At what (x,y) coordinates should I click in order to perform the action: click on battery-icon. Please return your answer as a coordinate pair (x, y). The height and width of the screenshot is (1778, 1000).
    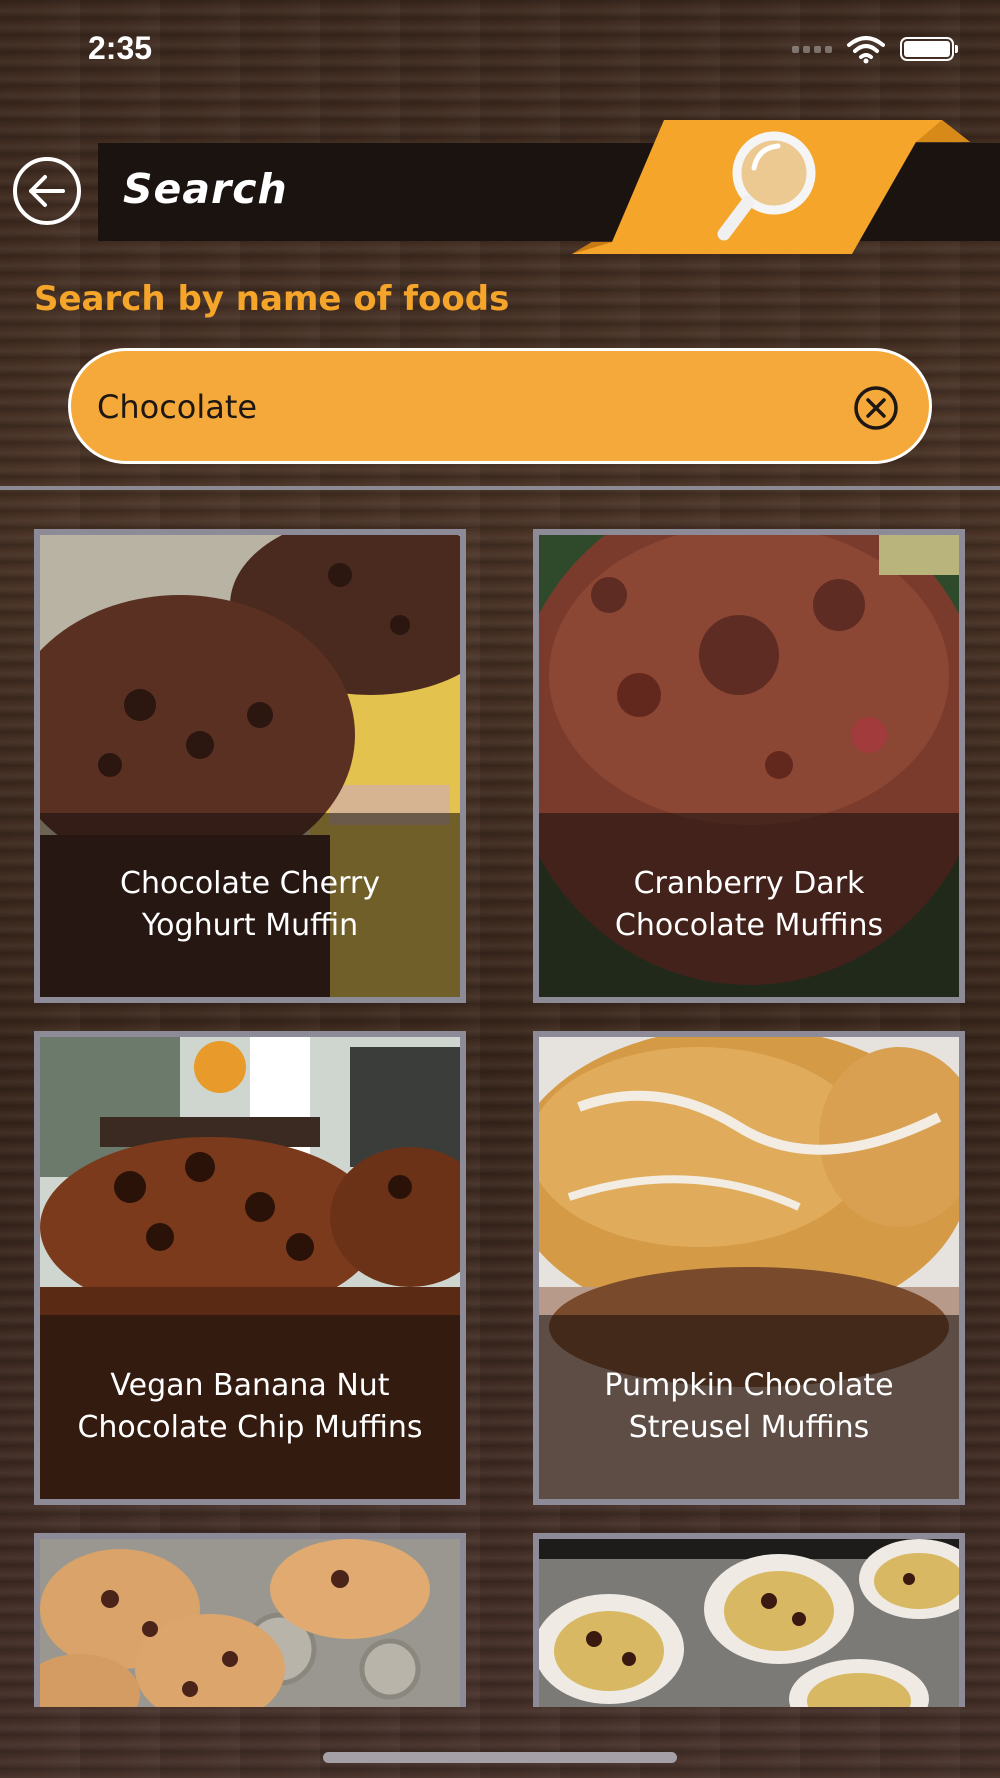
    Looking at the image, I should click on (929, 49).